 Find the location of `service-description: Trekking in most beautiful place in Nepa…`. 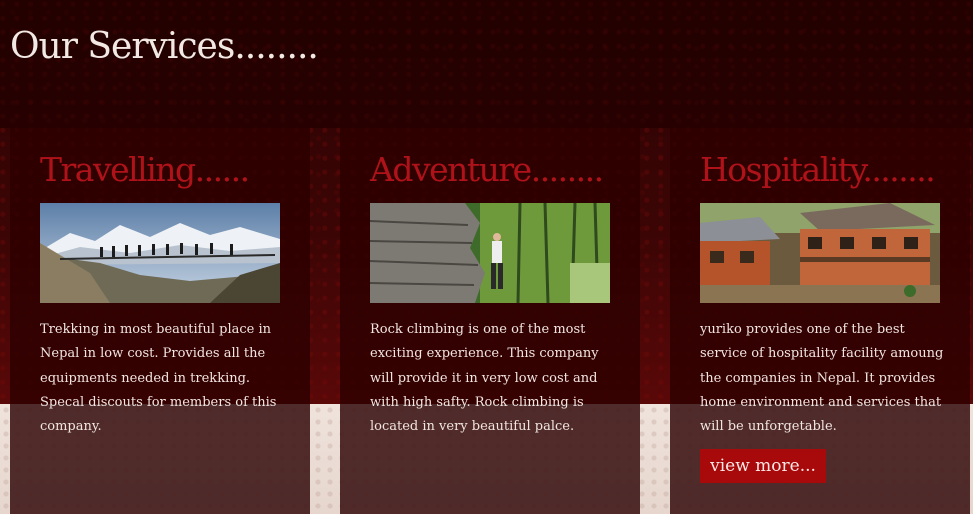

service-description: Trekking in most beautiful place in Nepa… is located at coordinates (158, 378).